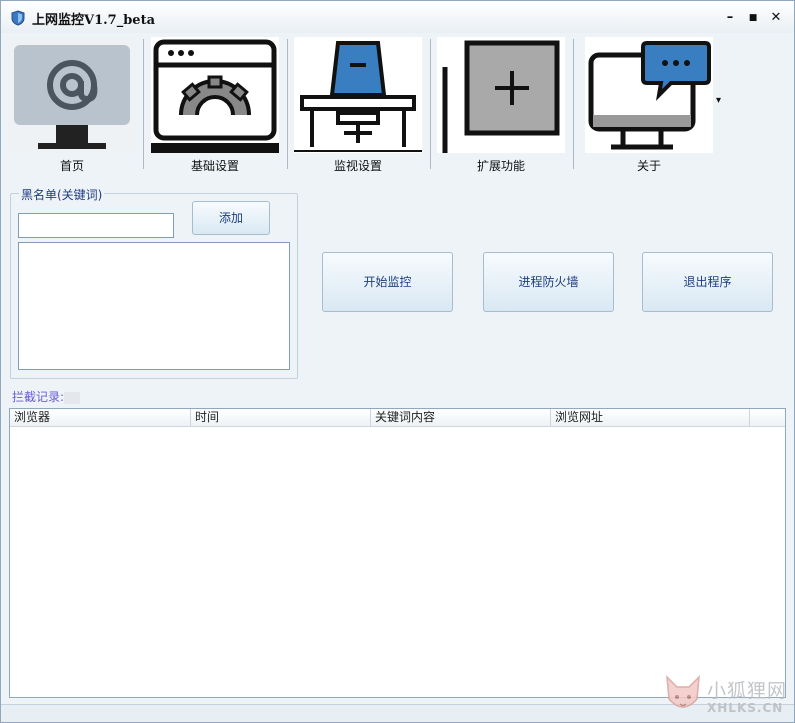 This screenshot has height=723, width=795. Describe the element at coordinates (62, 194) in the screenshot. I see `blacklist-legend: 黑名单(关键词)` at that location.